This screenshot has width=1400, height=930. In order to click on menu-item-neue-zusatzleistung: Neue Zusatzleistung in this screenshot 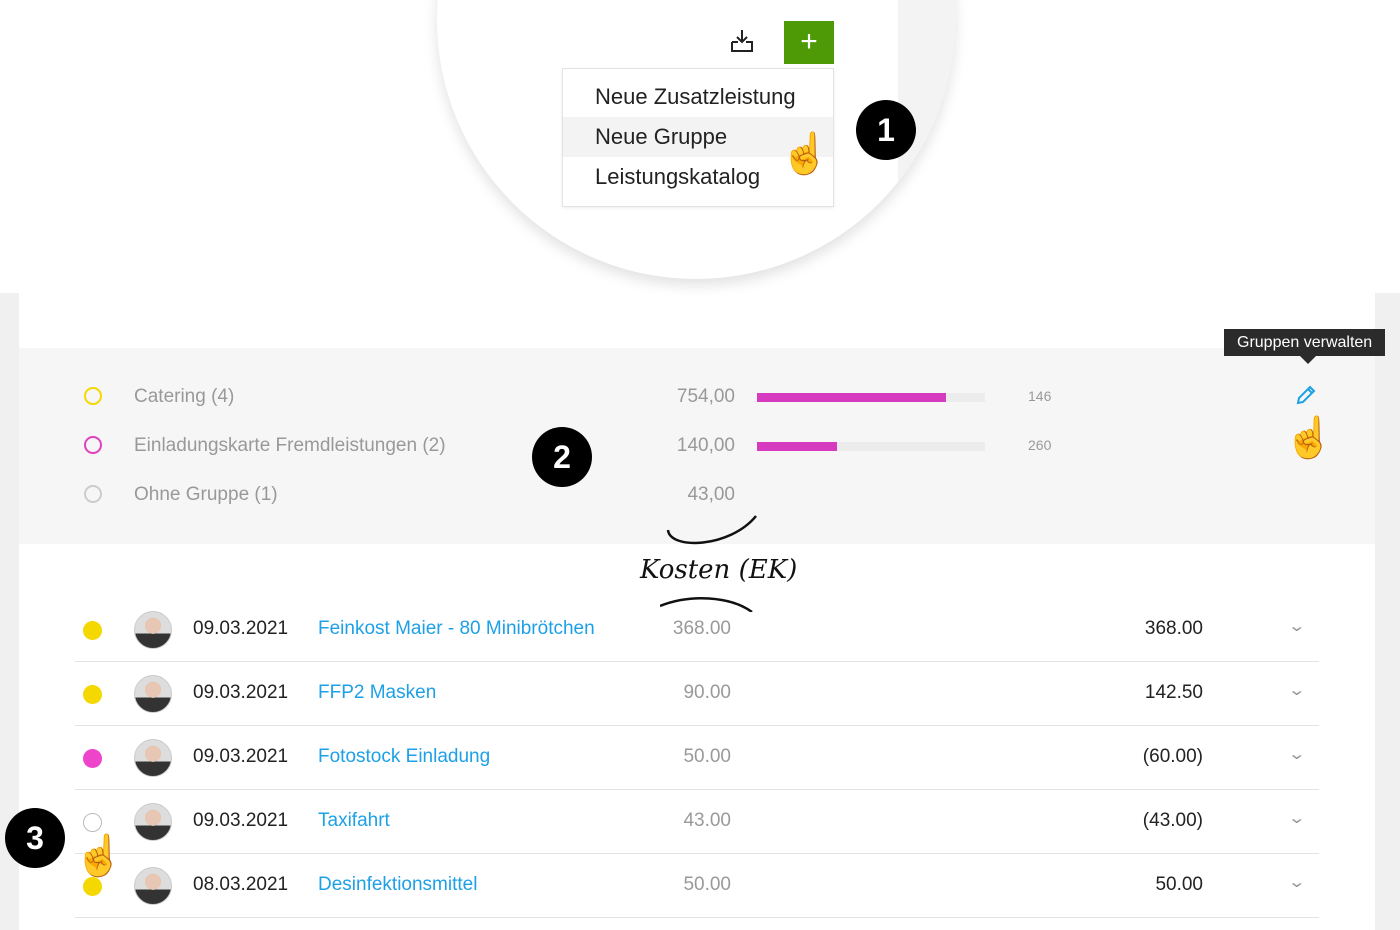, I will do `click(698, 97)`.